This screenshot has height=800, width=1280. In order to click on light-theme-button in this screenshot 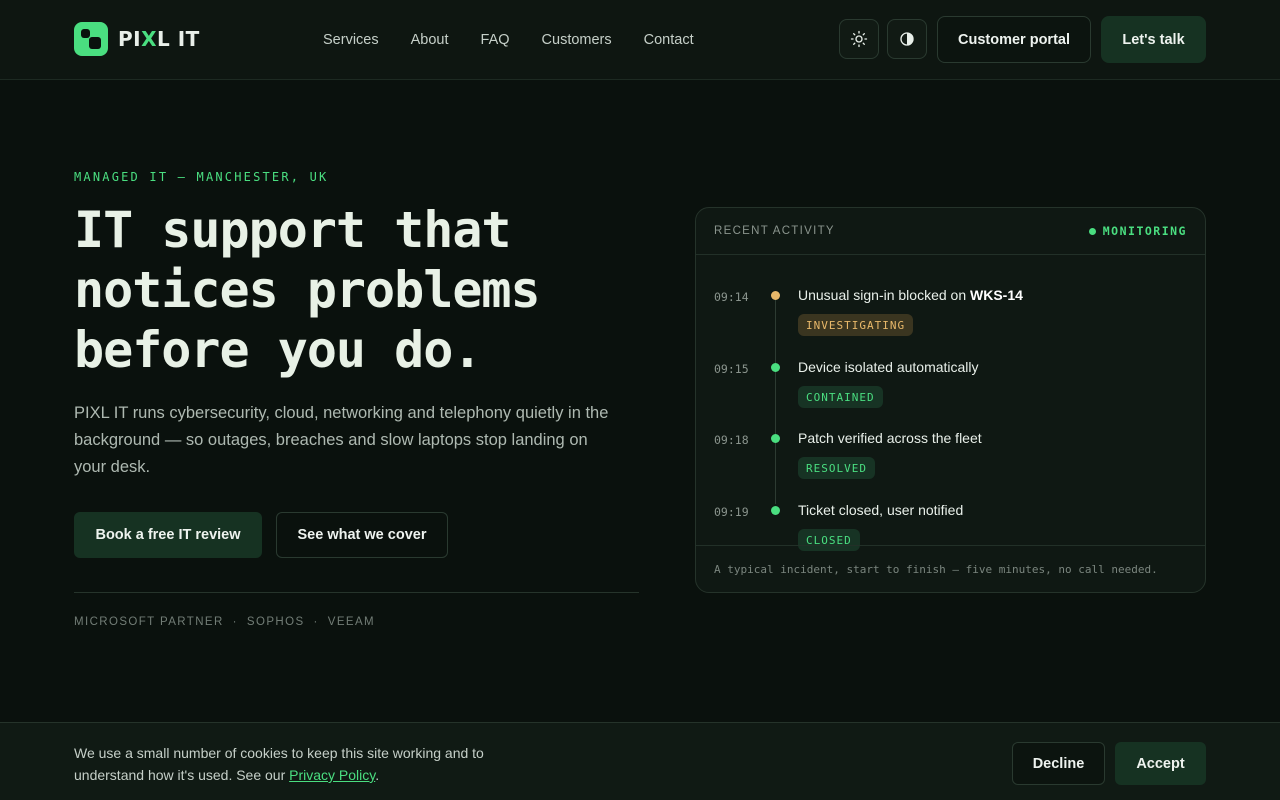, I will do `click(859, 39)`.